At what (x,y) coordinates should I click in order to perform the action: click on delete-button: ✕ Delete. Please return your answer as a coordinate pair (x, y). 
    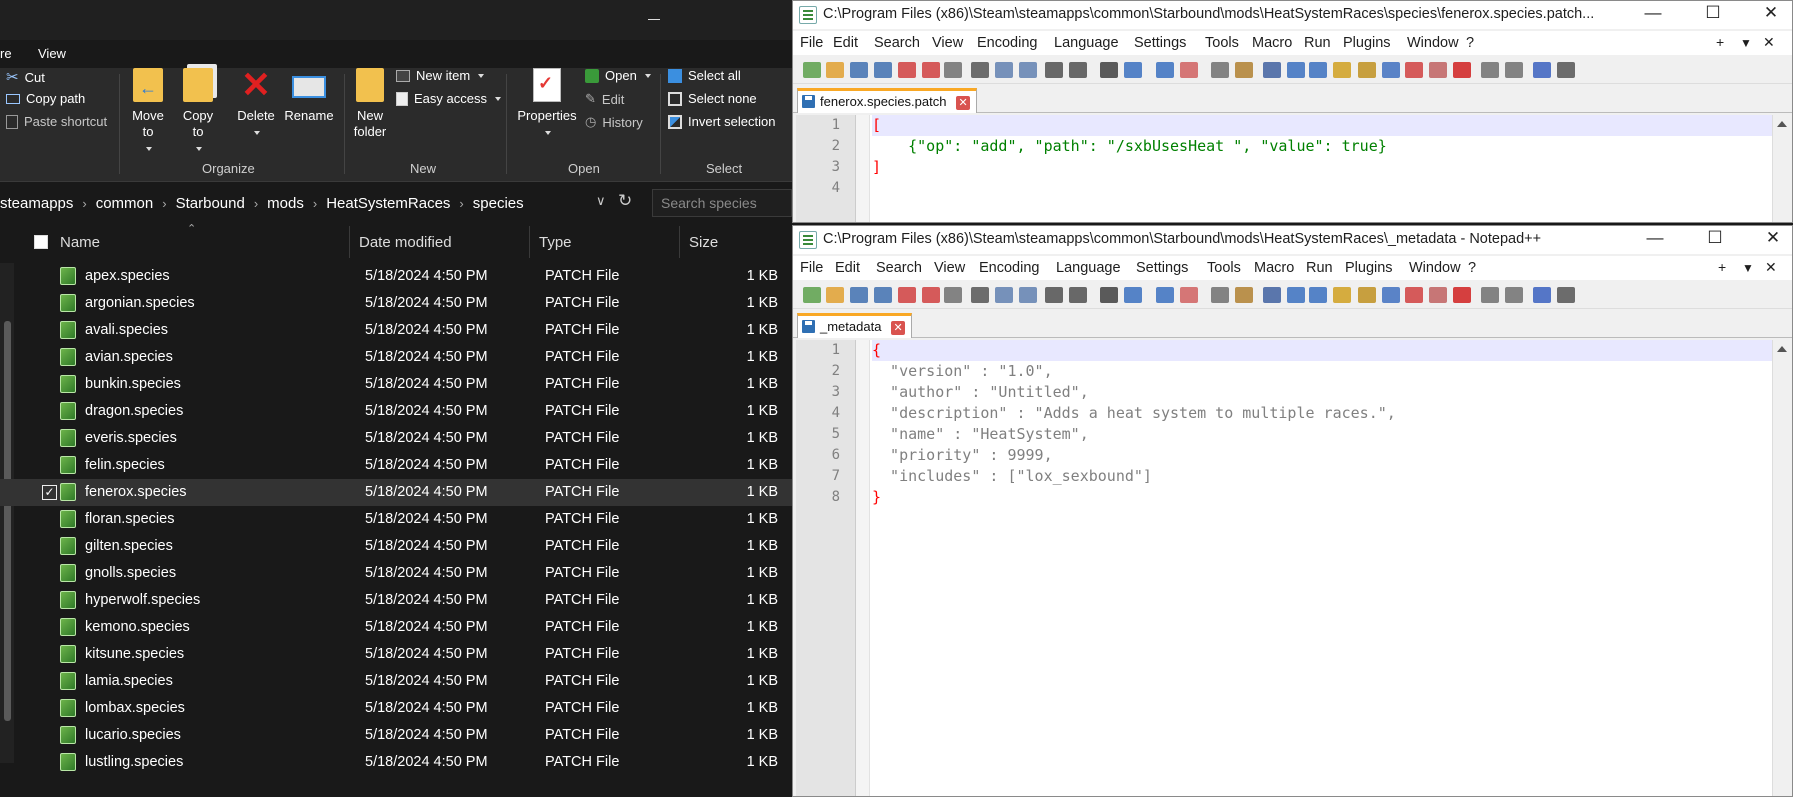
    Looking at the image, I should click on (256, 103).